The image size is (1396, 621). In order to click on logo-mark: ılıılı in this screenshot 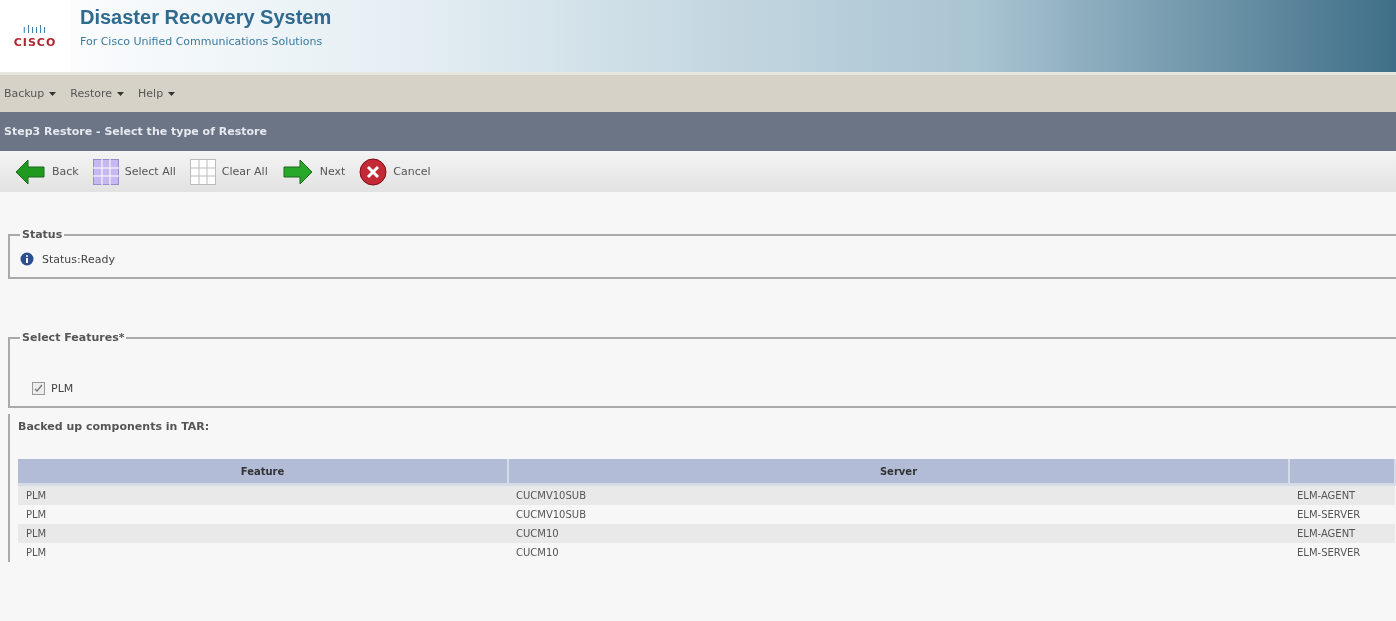, I will do `click(35, 29)`.